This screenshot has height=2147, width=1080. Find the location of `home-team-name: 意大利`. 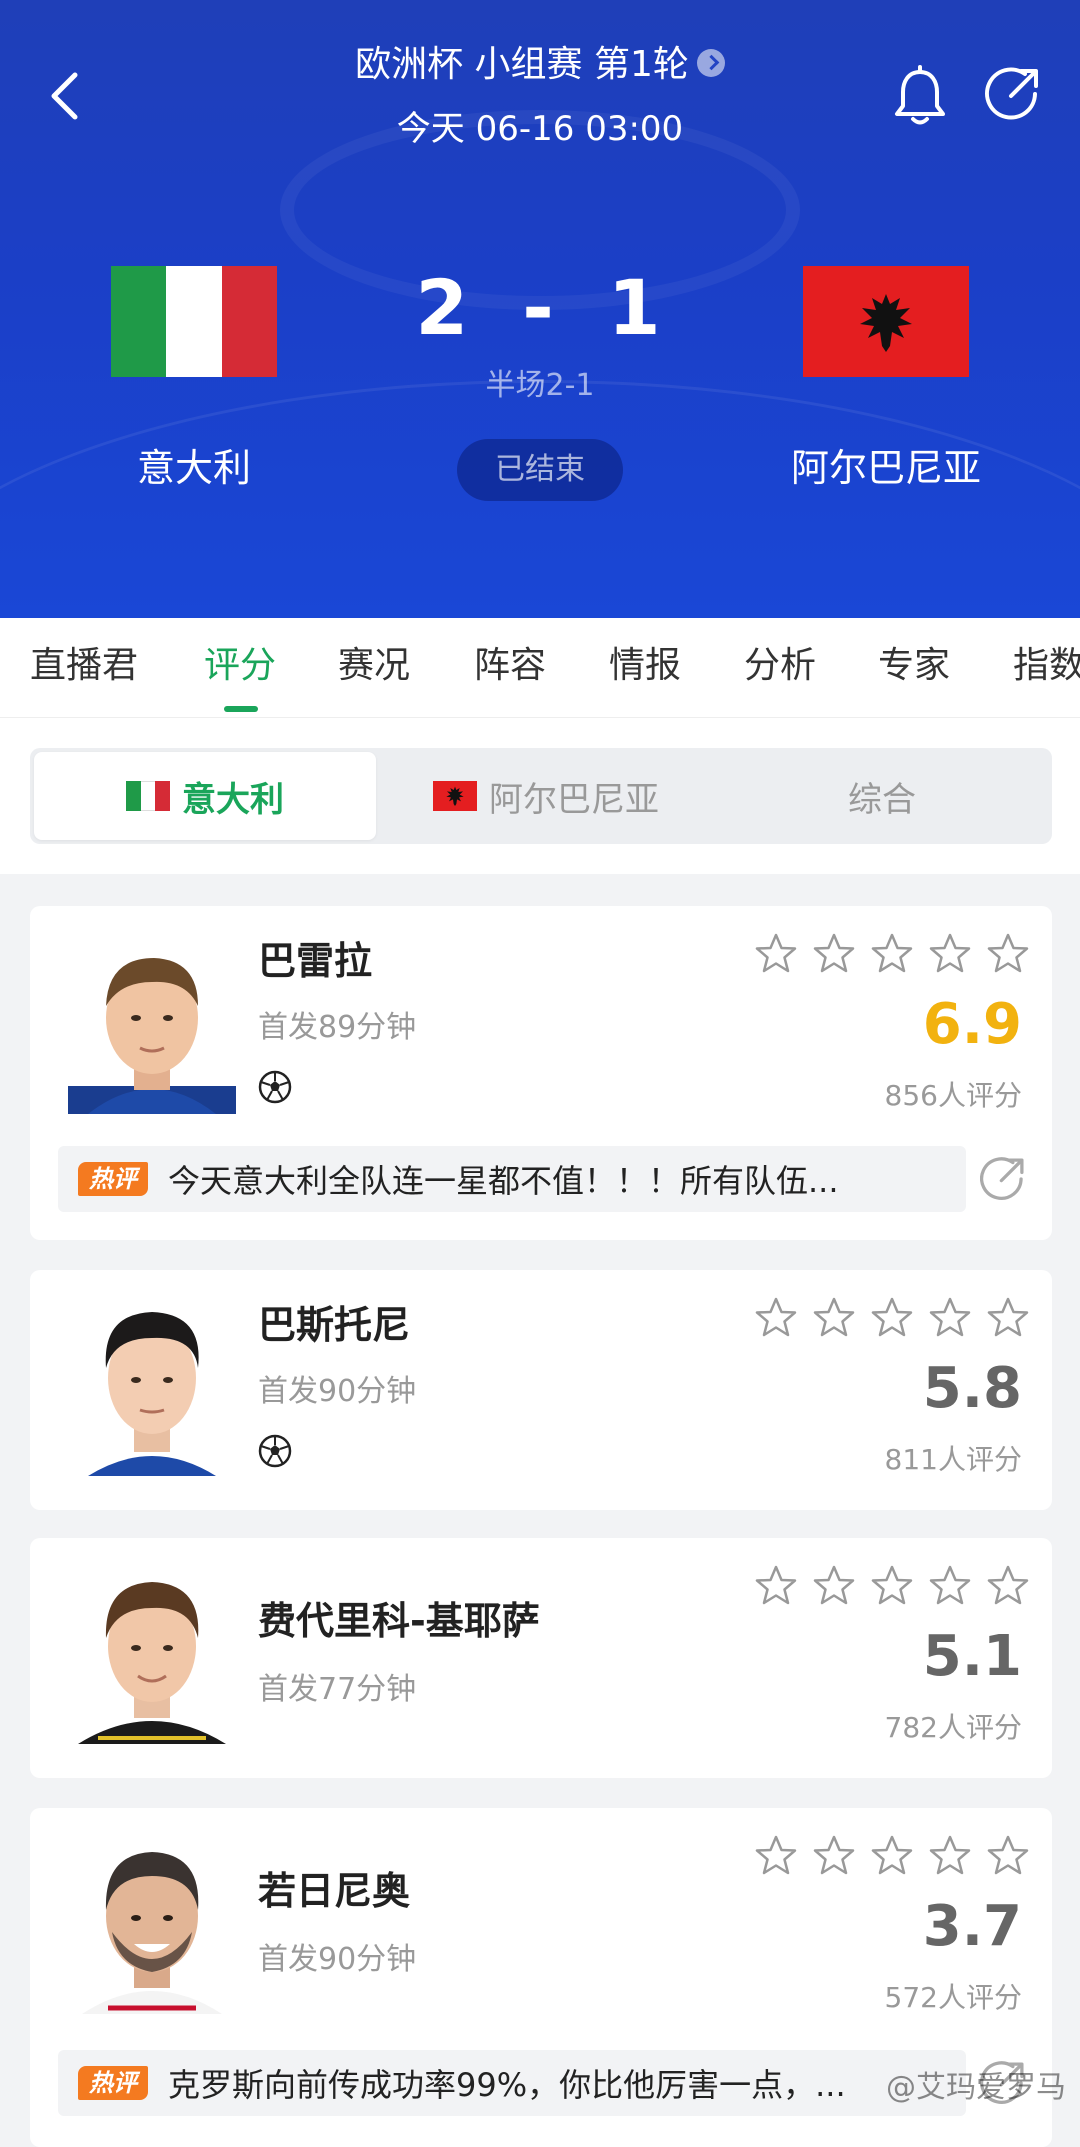

home-team-name: 意大利 is located at coordinates (194, 468).